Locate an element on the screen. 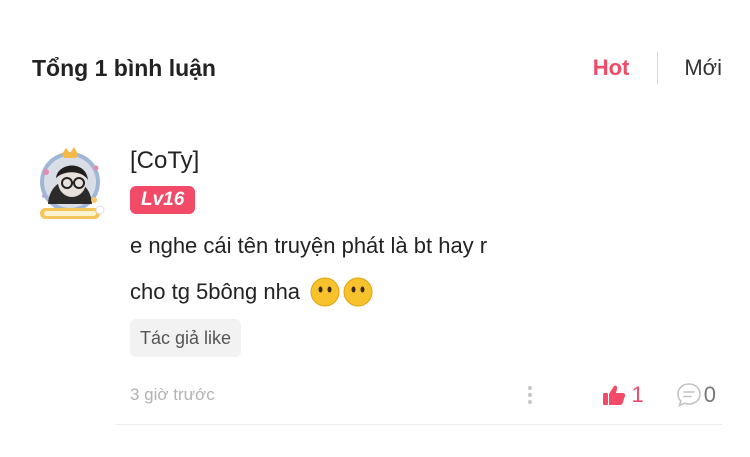 This screenshot has height=457, width=750. comment-bubble-icon is located at coordinates (688, 395).